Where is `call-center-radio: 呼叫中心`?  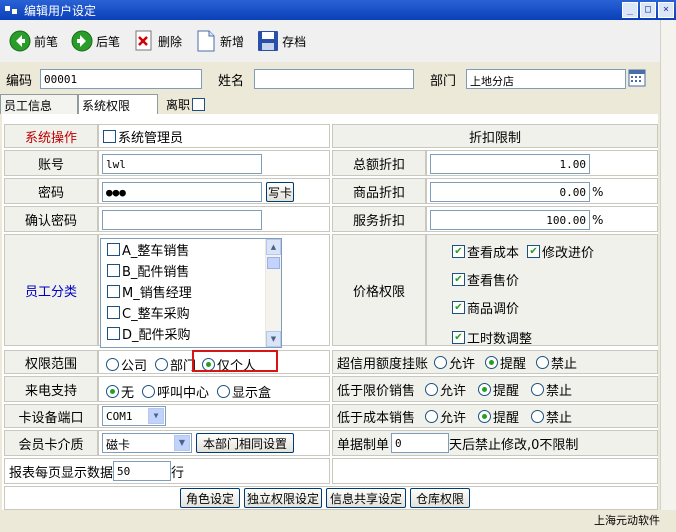
call-center-radio: 呼叫中心 is located at coordinates (175, 391).